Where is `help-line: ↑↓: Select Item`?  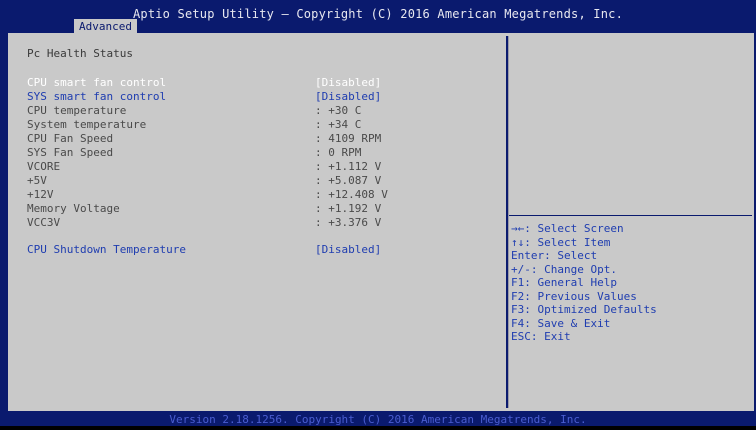
help-line: ↑↓: Select Item is located at coordinates (561, 242).